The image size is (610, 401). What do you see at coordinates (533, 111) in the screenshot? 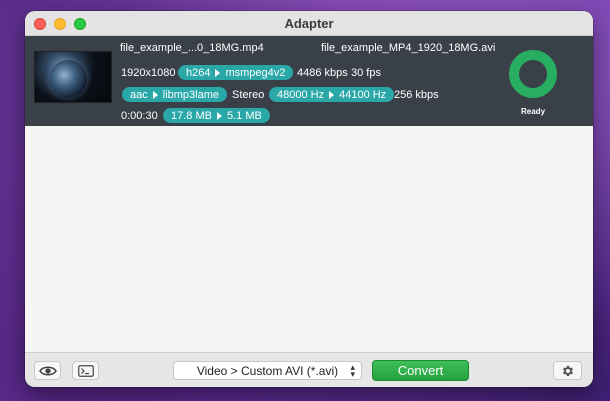
I see `status-label: Ready` at bounding box center [533, 111].